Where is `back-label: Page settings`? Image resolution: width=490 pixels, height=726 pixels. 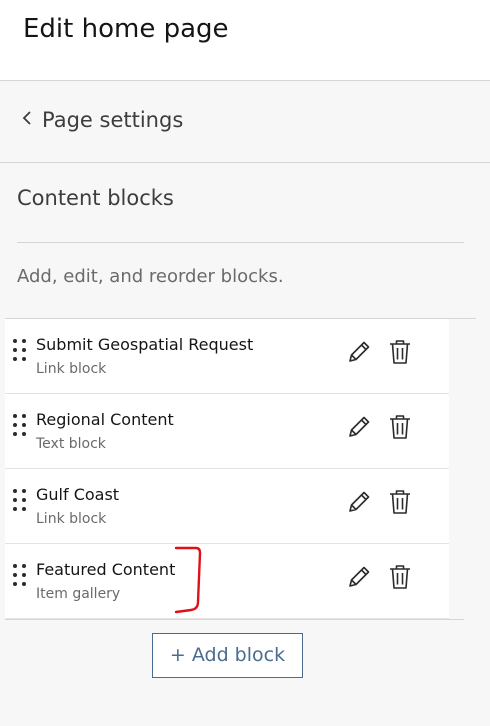
back-label: Page settings is located at coordinates (113, 120).